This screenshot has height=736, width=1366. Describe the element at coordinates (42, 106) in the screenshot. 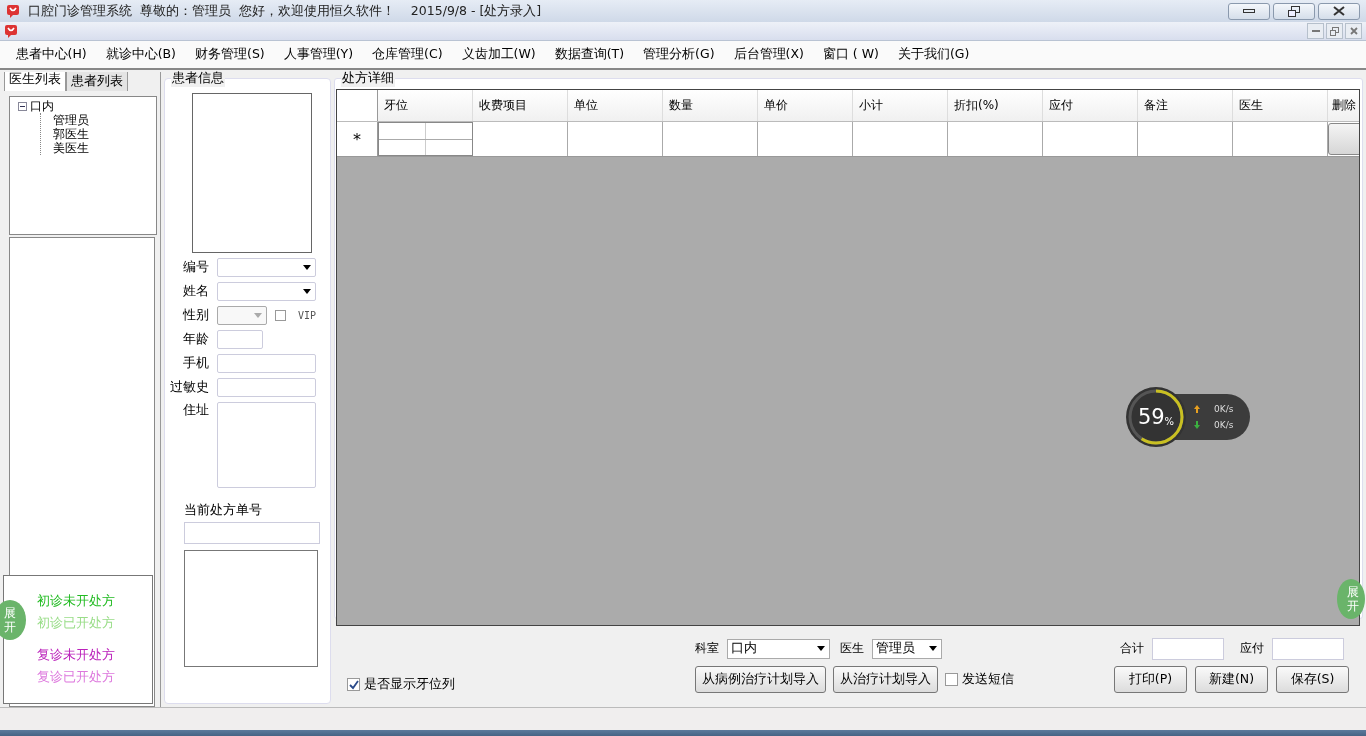

I see `tree-node: 口内` at that location.